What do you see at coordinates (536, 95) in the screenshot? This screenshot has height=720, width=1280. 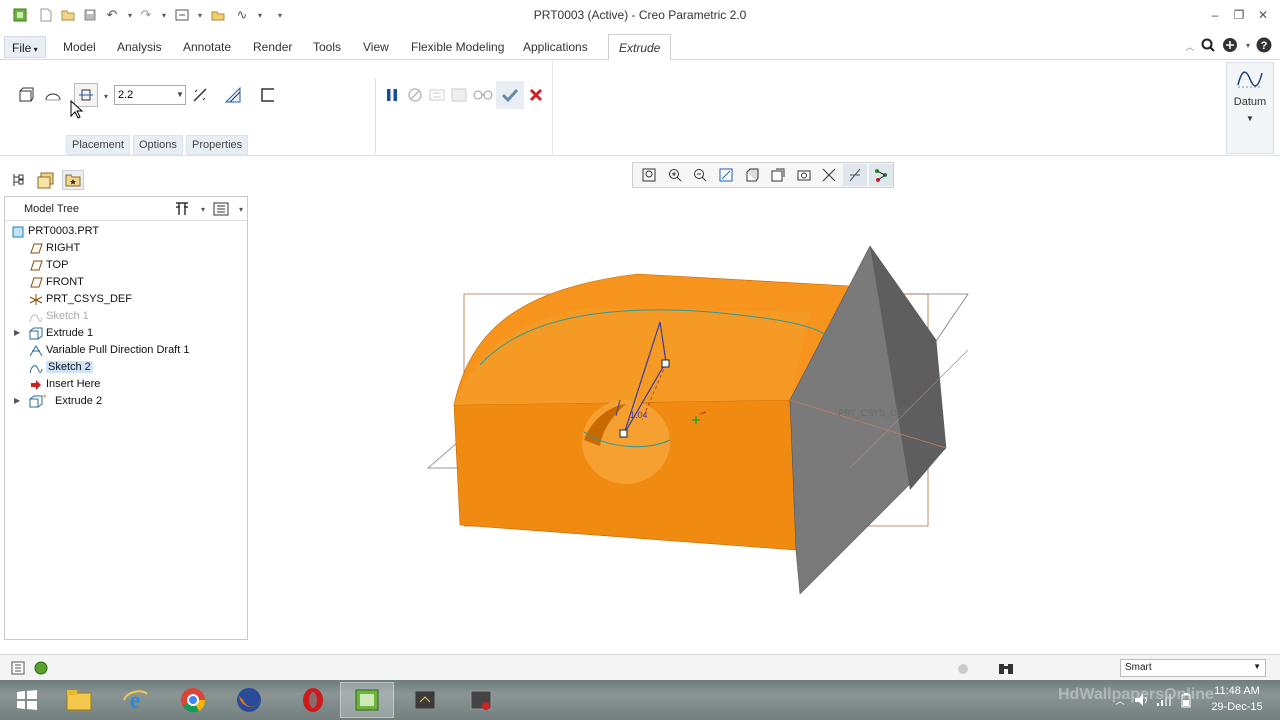 I see `cancel-x-icon` at bounding box center [536, 95].